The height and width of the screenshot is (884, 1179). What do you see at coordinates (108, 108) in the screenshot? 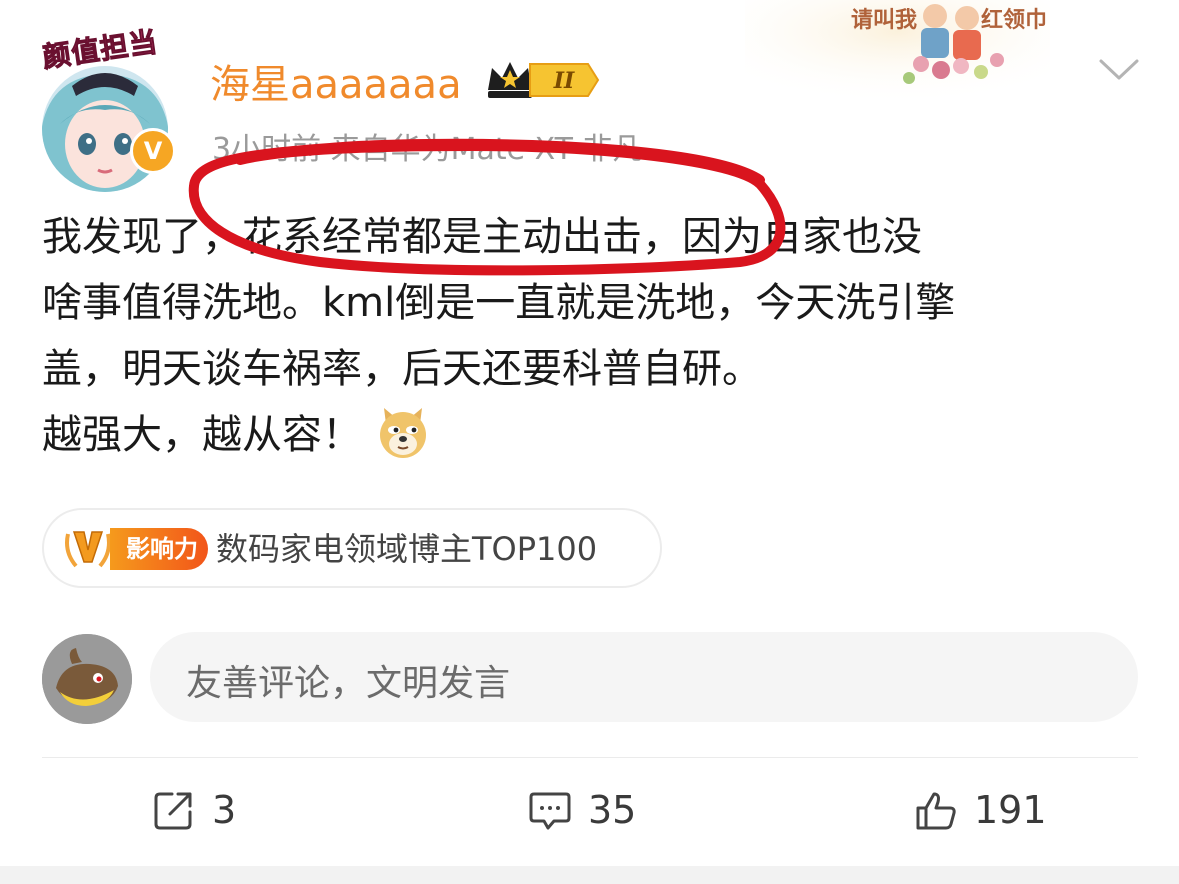
I see `author-avatar: 颜值担当 V` at bounding box center [108, 108].